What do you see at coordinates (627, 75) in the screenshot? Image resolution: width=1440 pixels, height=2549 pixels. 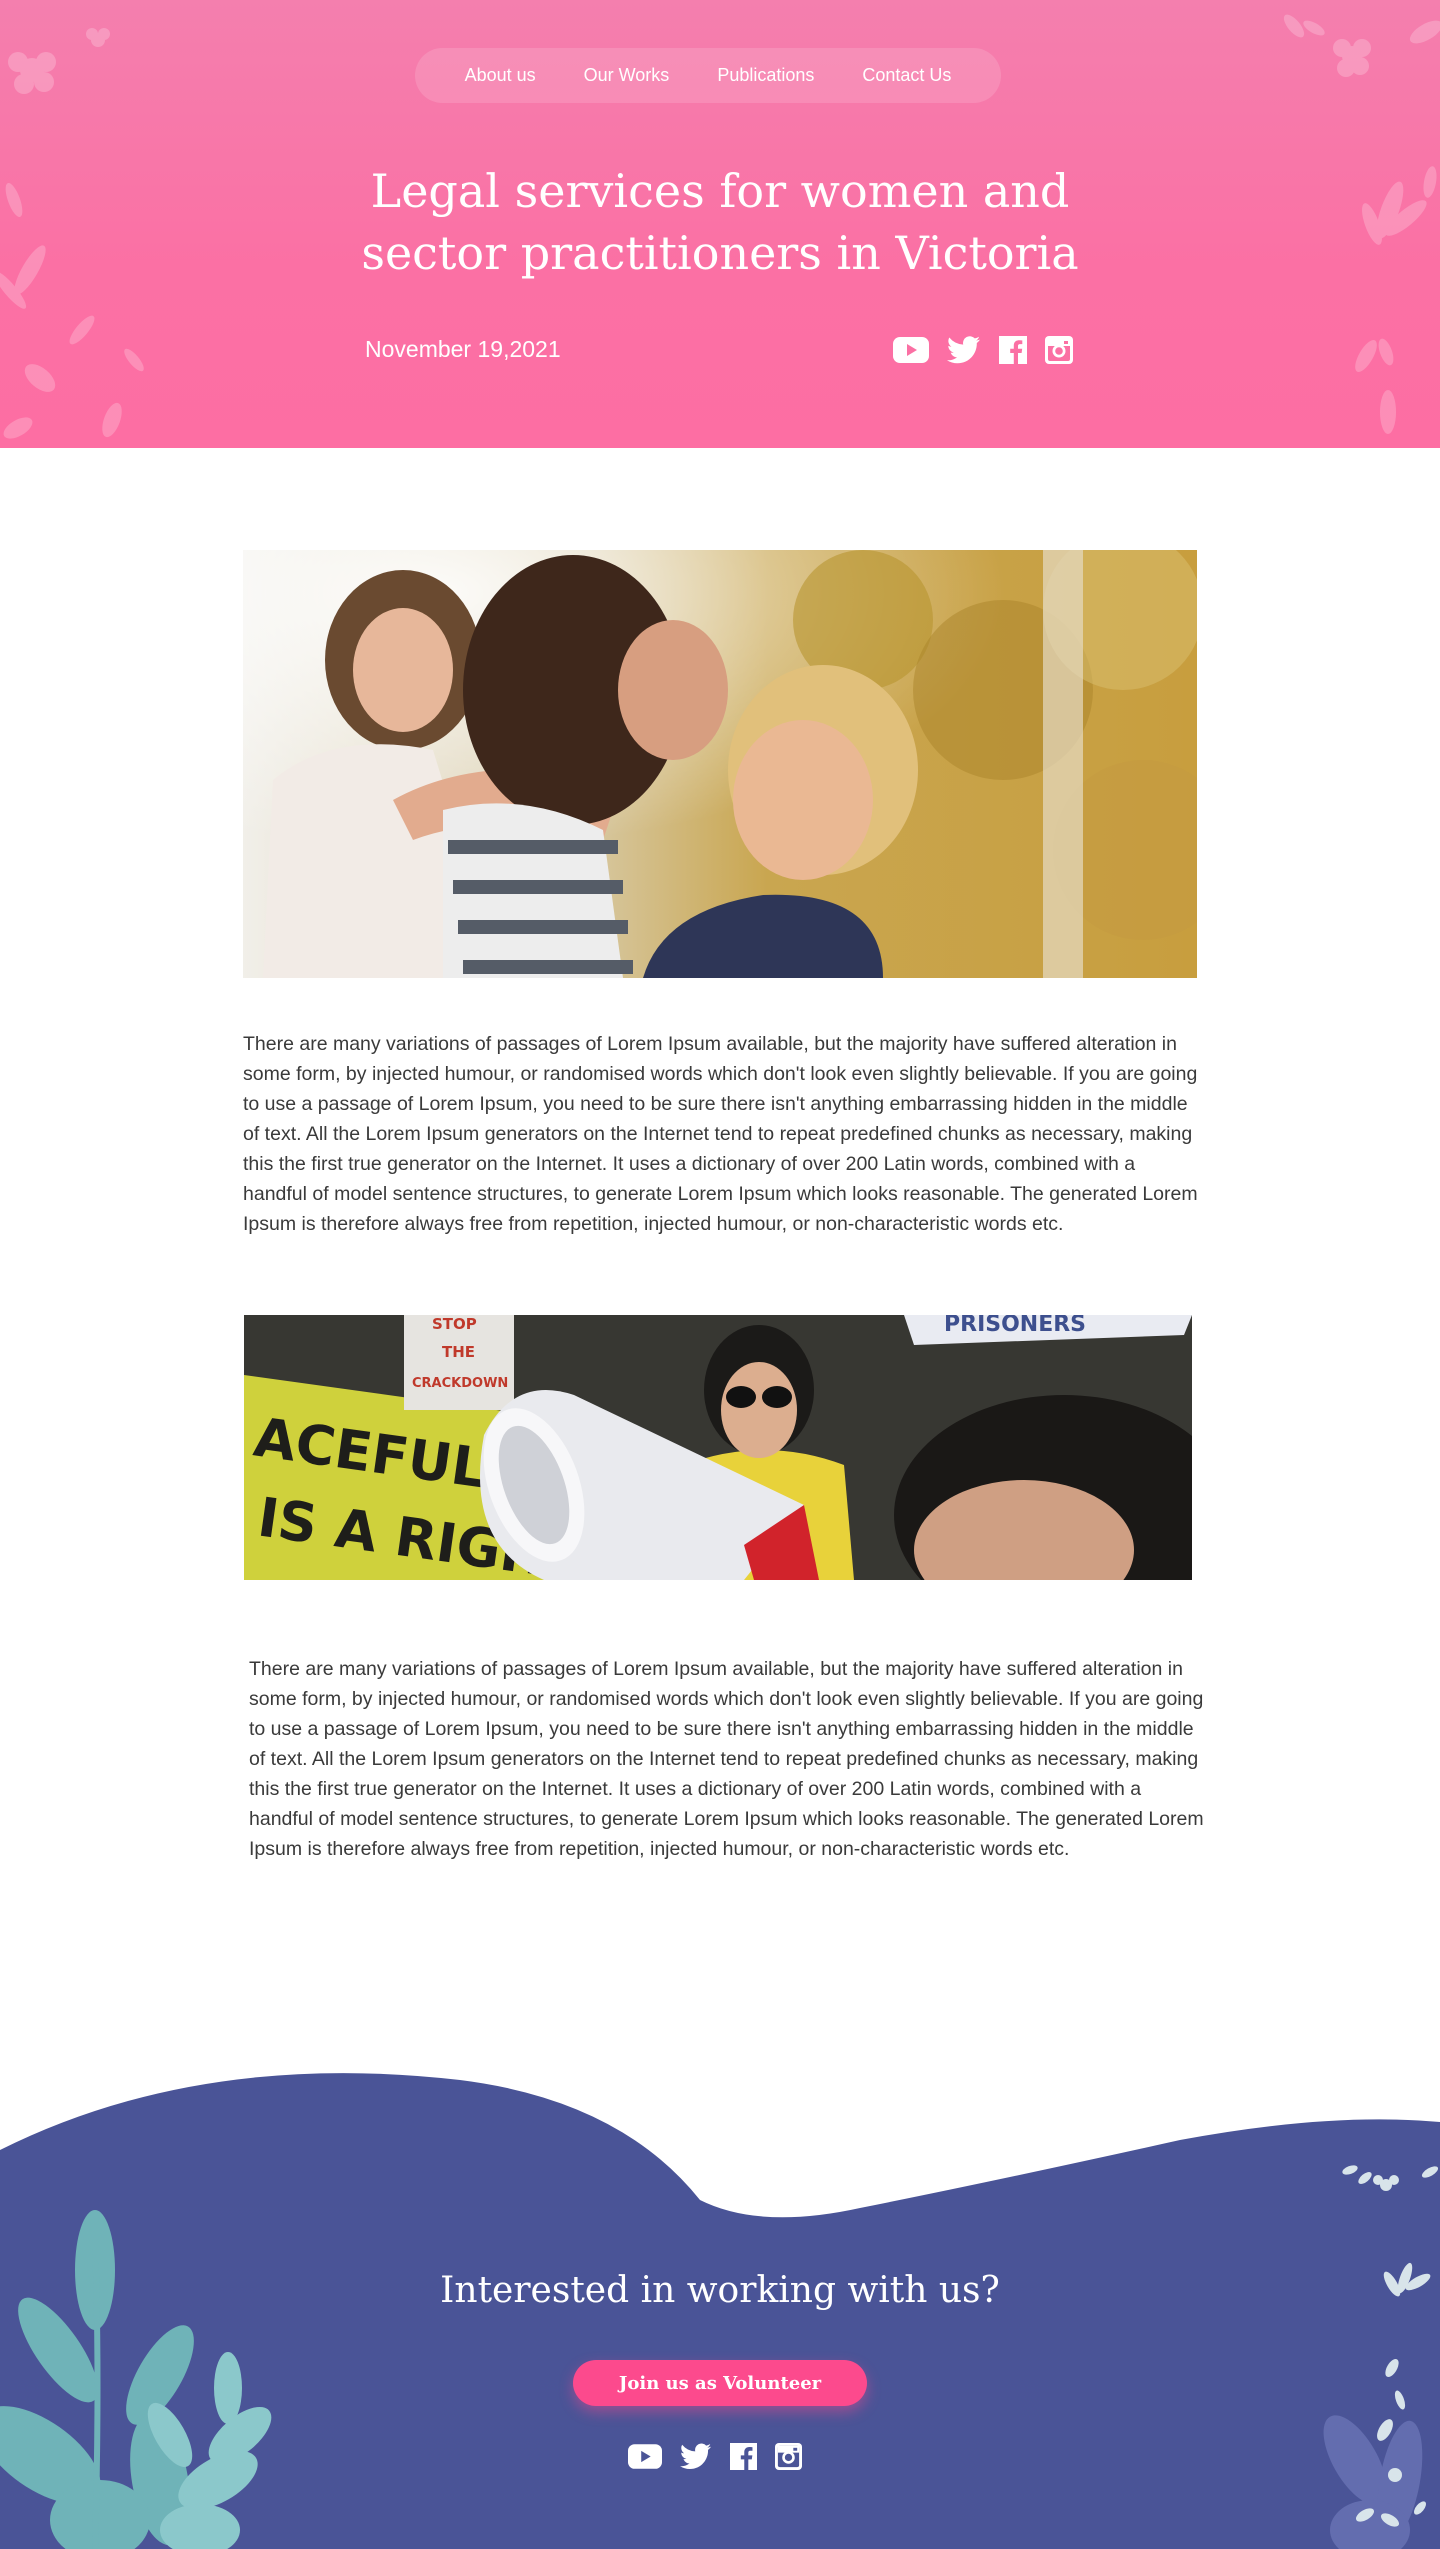 I see `nav-our-works: Our Works` at bounding box center [627, 75].